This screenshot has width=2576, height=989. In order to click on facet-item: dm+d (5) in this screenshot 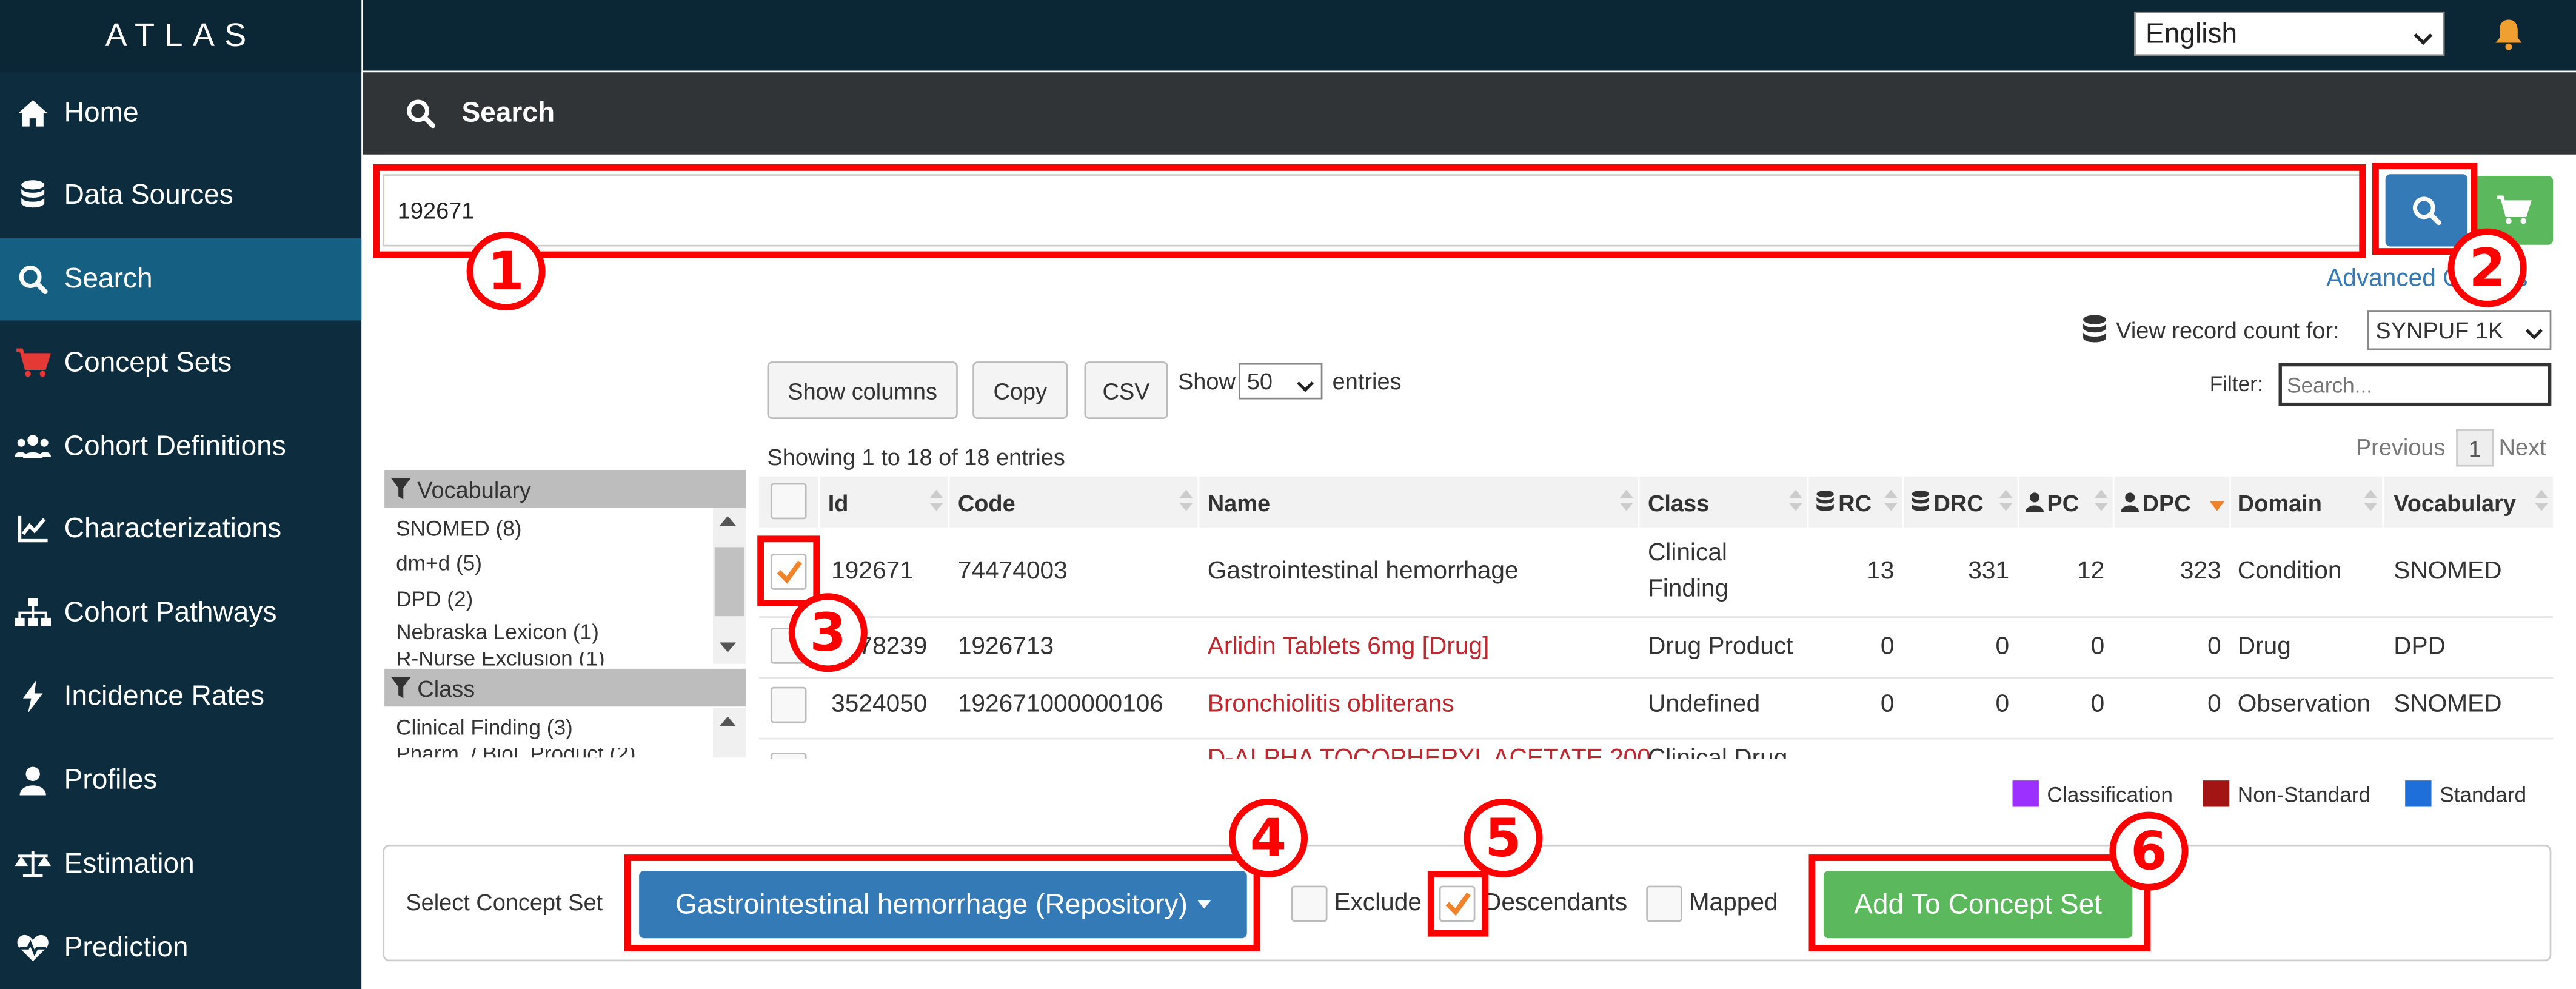, I will do `click(439, 563)`.